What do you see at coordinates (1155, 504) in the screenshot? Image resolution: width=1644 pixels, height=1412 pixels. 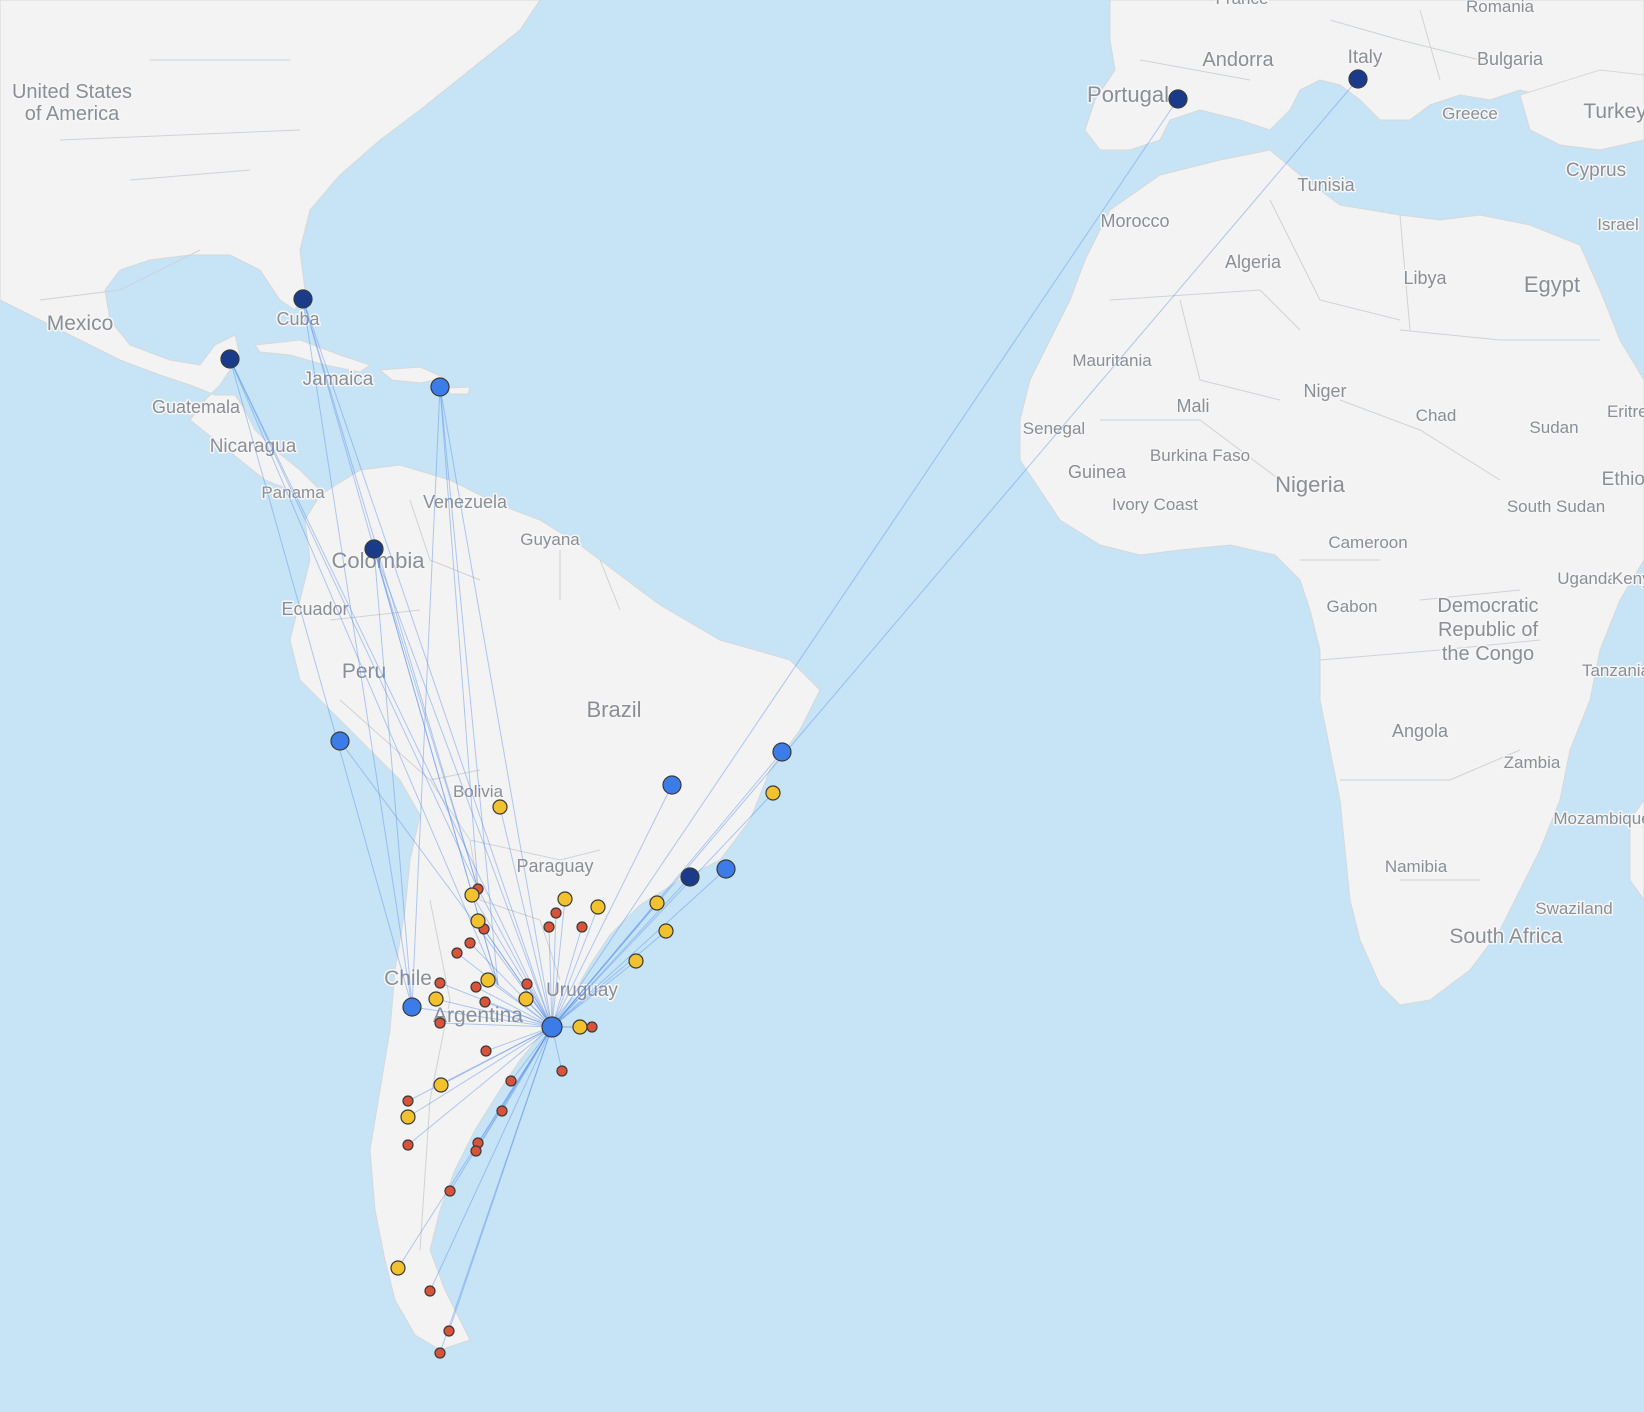 I see `map-label-ivory-coast: Ivory Coast` at bounding box center [1155, 504].